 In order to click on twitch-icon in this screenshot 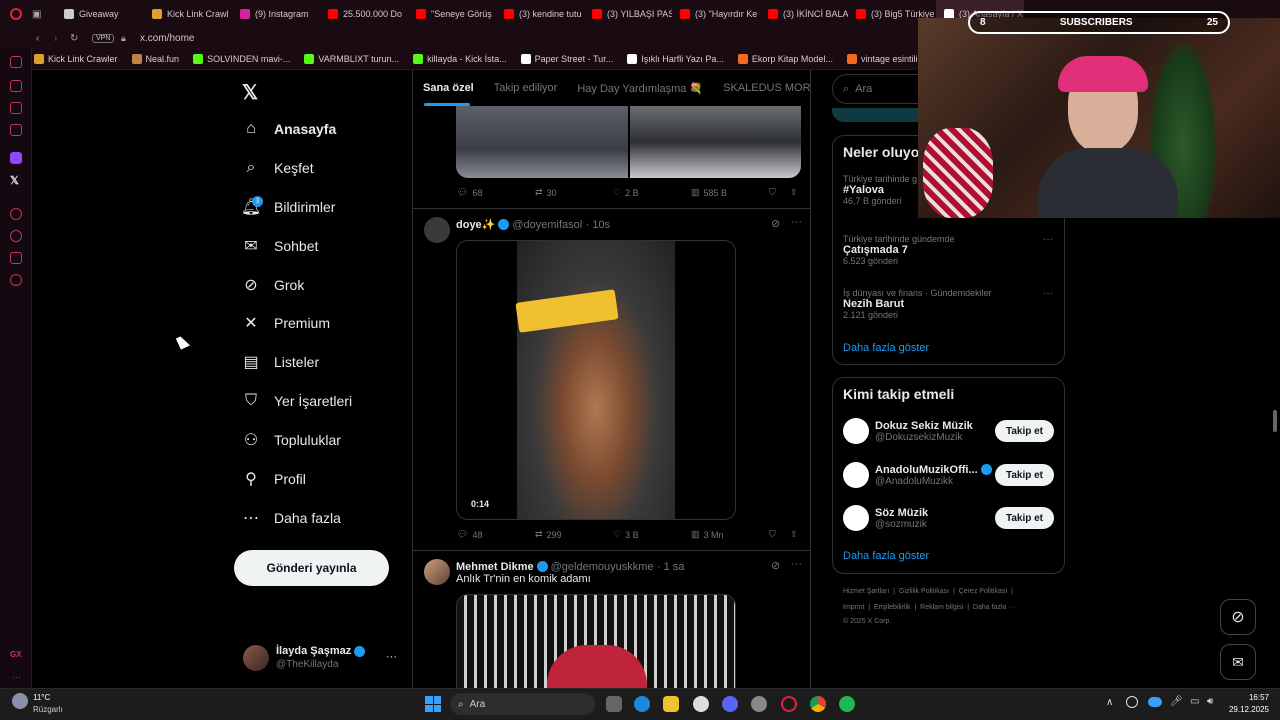, I will do `click(16, 158)`.